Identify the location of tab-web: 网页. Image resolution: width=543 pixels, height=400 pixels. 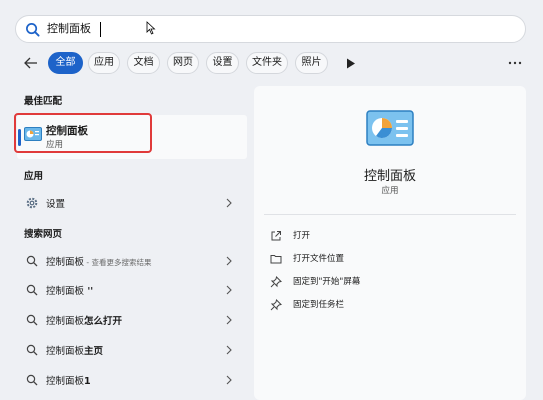
(183, 63).